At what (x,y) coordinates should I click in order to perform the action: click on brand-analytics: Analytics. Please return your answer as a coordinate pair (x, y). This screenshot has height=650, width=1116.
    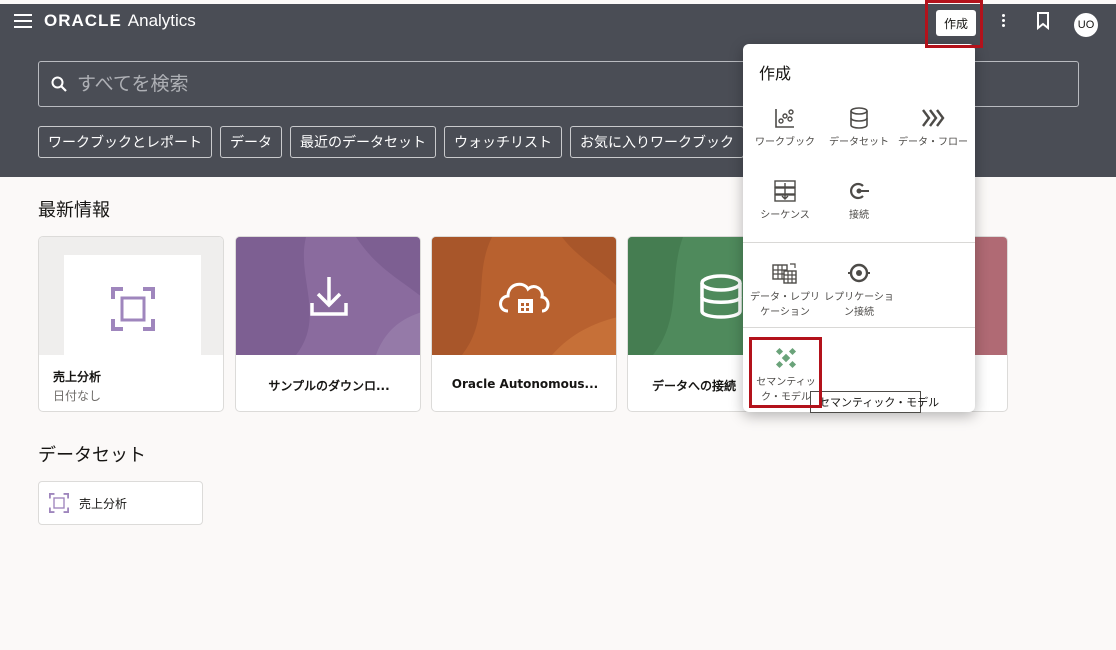
    Looking at the image, I should click on (161, 20).